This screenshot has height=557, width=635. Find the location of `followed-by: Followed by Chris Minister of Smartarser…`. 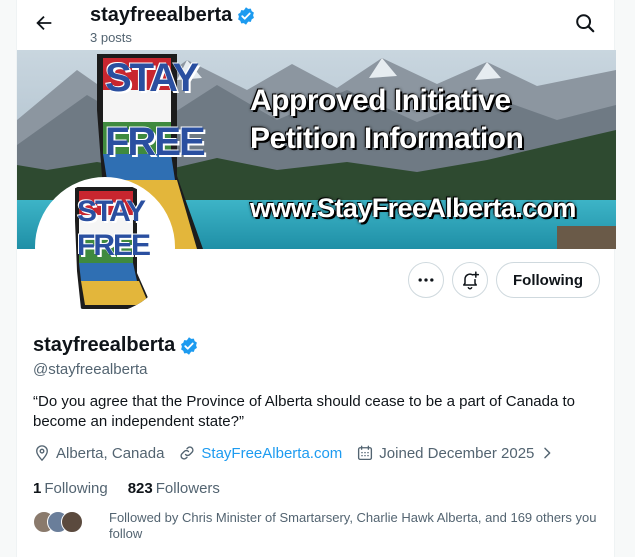

followed-by: Followed by Chris Minister of Smartarser… is located at coordinates (323, 526).